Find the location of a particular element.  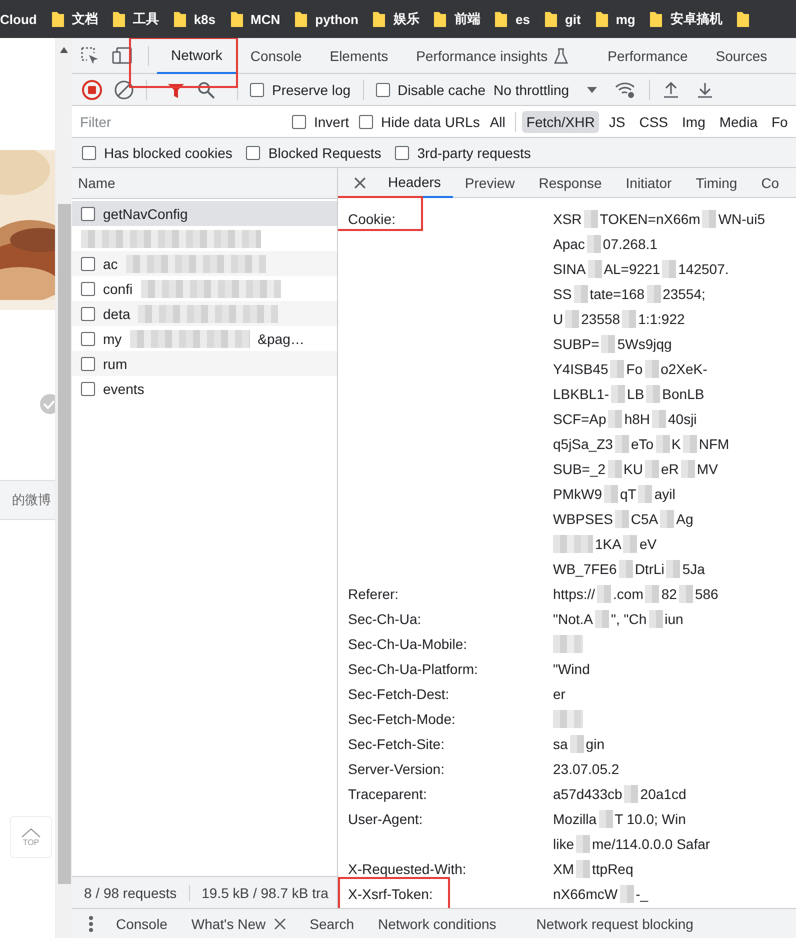

drawer-tab: What's New is located at coordinates (228, 924).